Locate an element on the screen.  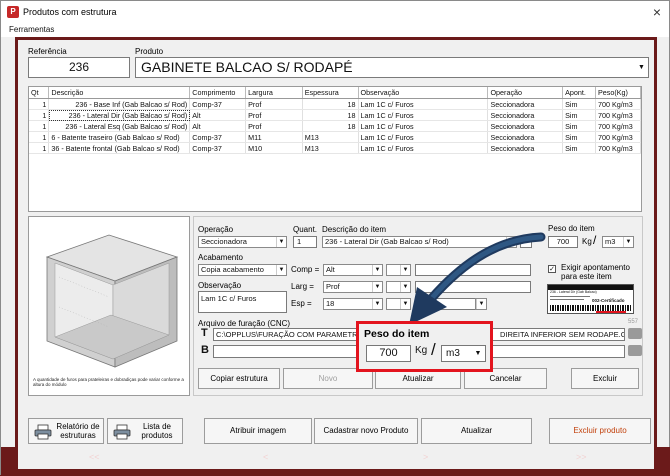
weight-unit-select: m3 ▼ is located at coordinates (618, 242).